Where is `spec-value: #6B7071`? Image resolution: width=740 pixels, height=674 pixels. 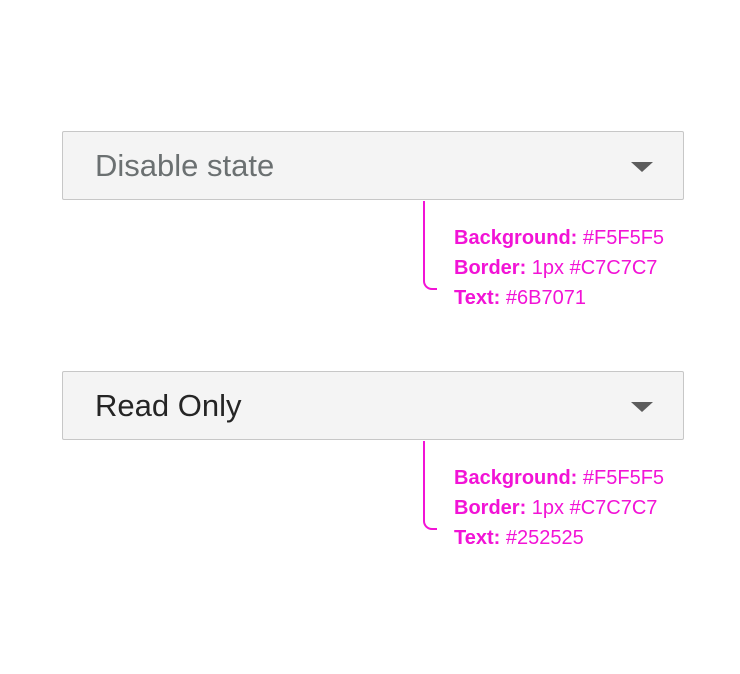 spec-value: #6B7071 is located at coordinates (543, 298).